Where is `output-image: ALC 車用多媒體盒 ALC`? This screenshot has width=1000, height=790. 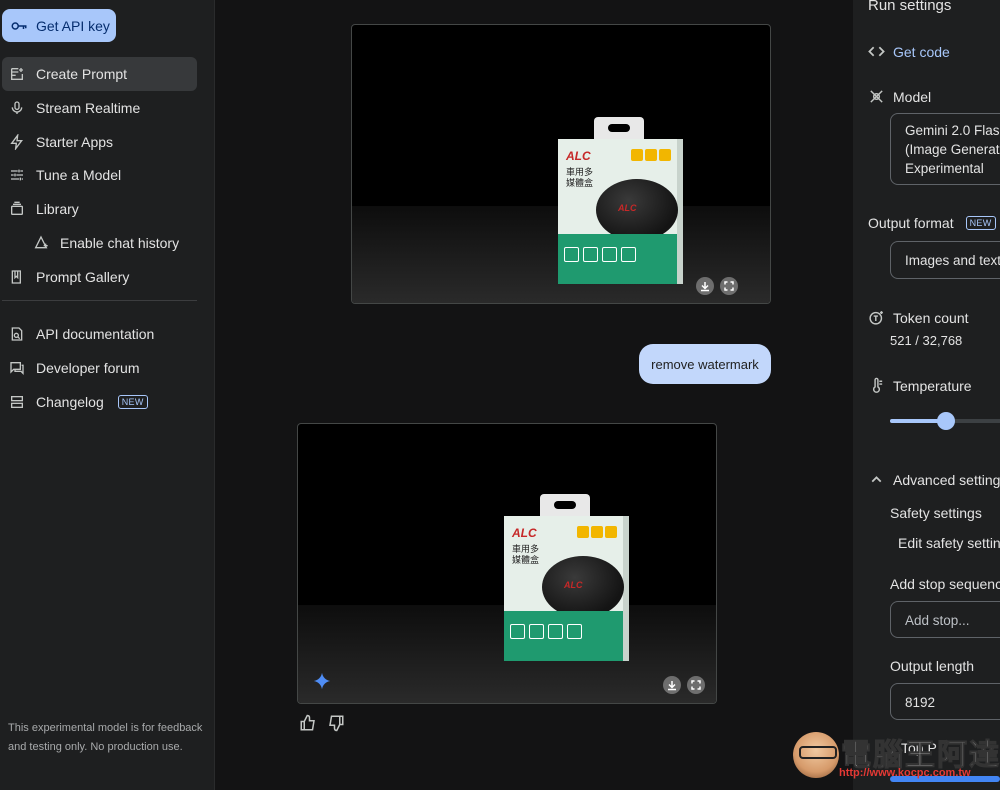
output-image: ALC 車用多媒體盒 ALC is located at coordinates (507, 563).